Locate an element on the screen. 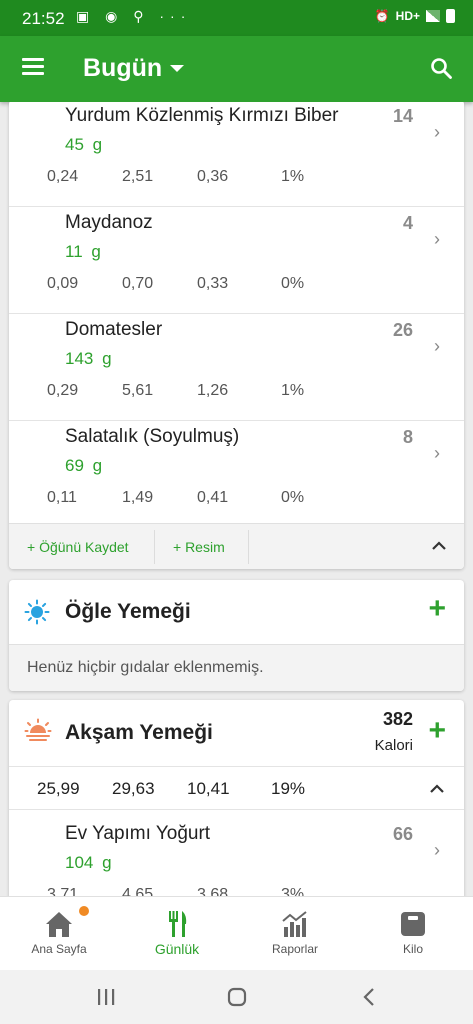  nutrient-fat: 0,11 is located at coordinates (62, 497).